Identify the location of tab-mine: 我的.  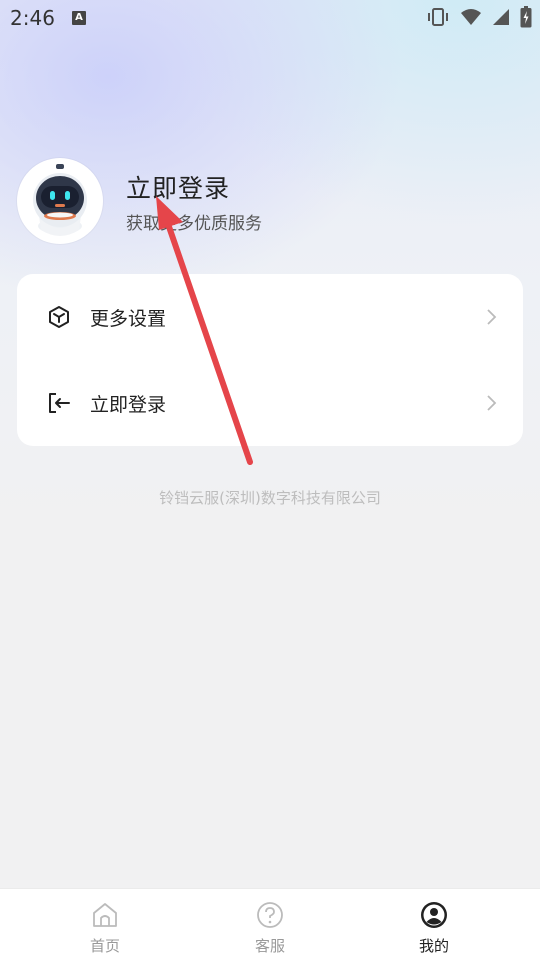
(434, 925).